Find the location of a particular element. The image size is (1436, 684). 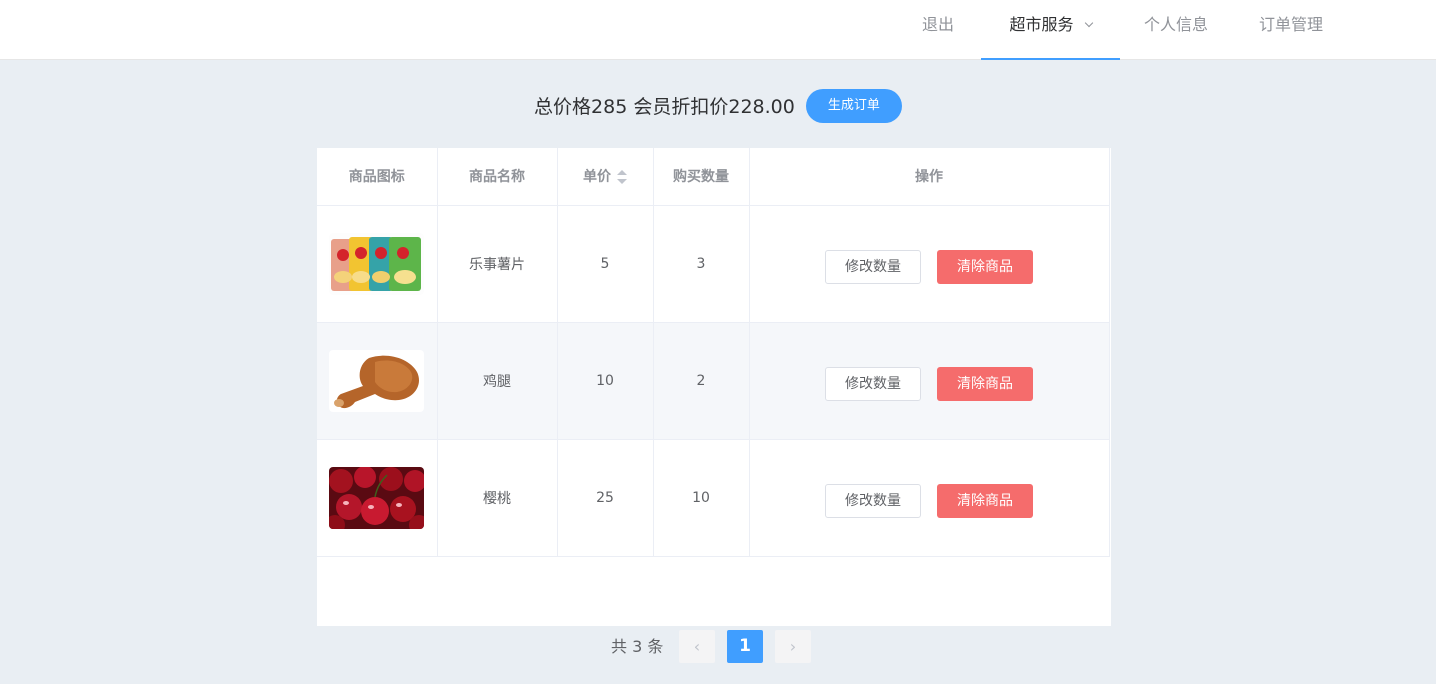

nav-order-management: 订单管理 is located at coordinates (1291, 30).